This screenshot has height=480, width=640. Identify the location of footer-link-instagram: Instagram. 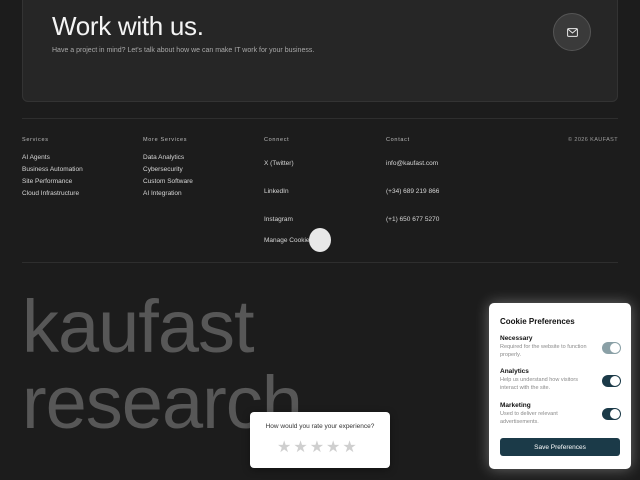
(278, 219).